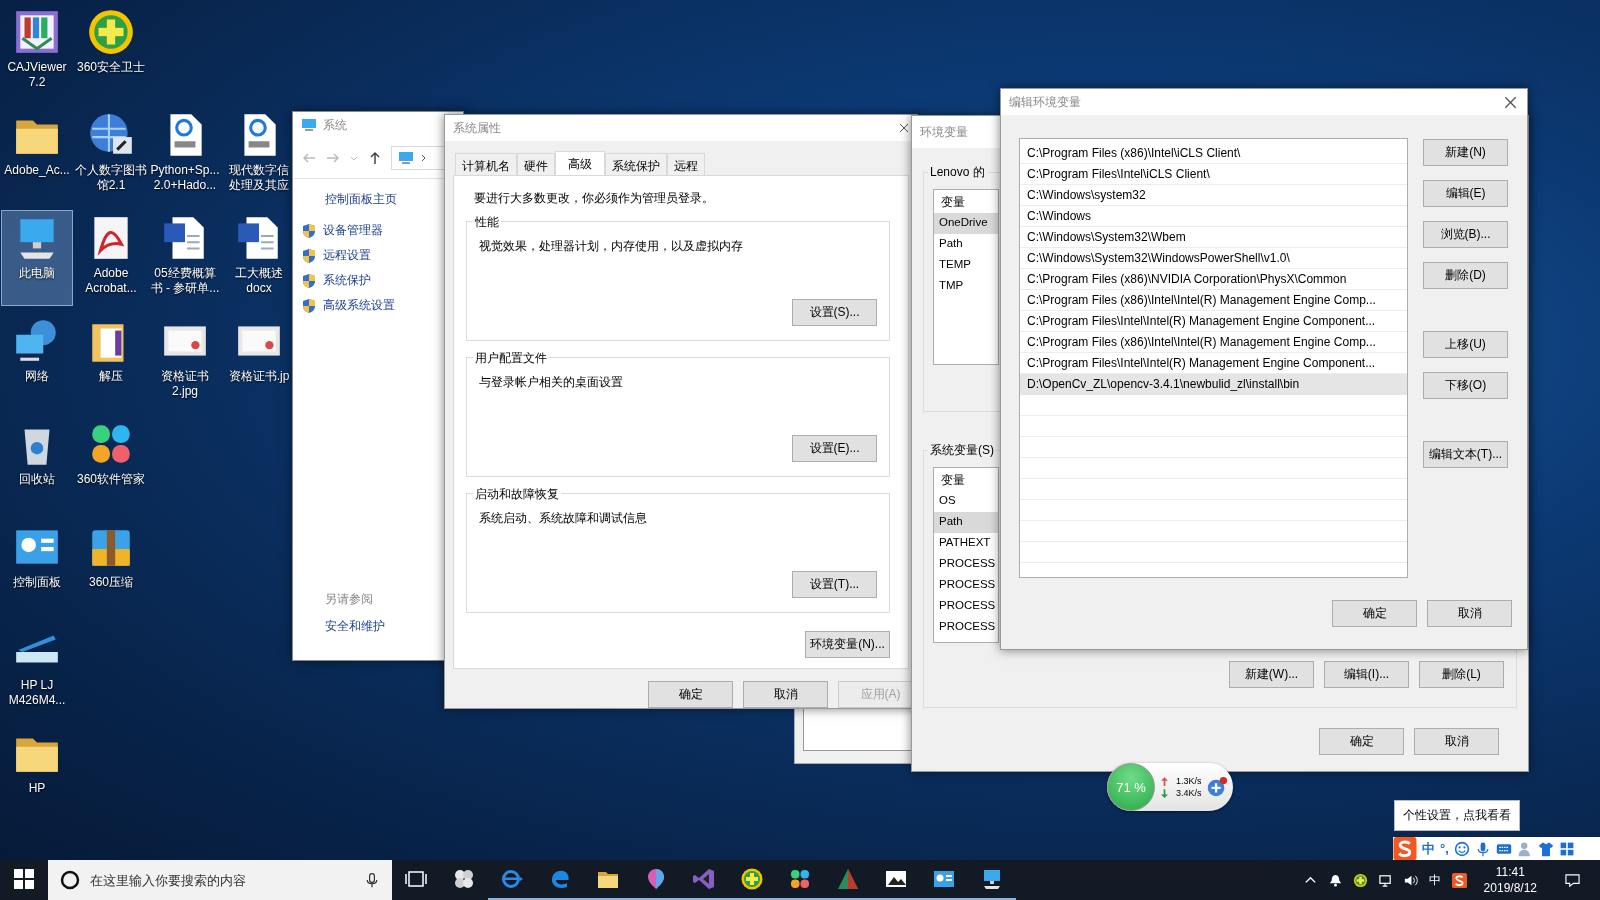 The width and height of the screenshot is (1600, 900). Describe the element at coordinates (686, 164) in the screenshot. I see `tab: 远程` at that location.